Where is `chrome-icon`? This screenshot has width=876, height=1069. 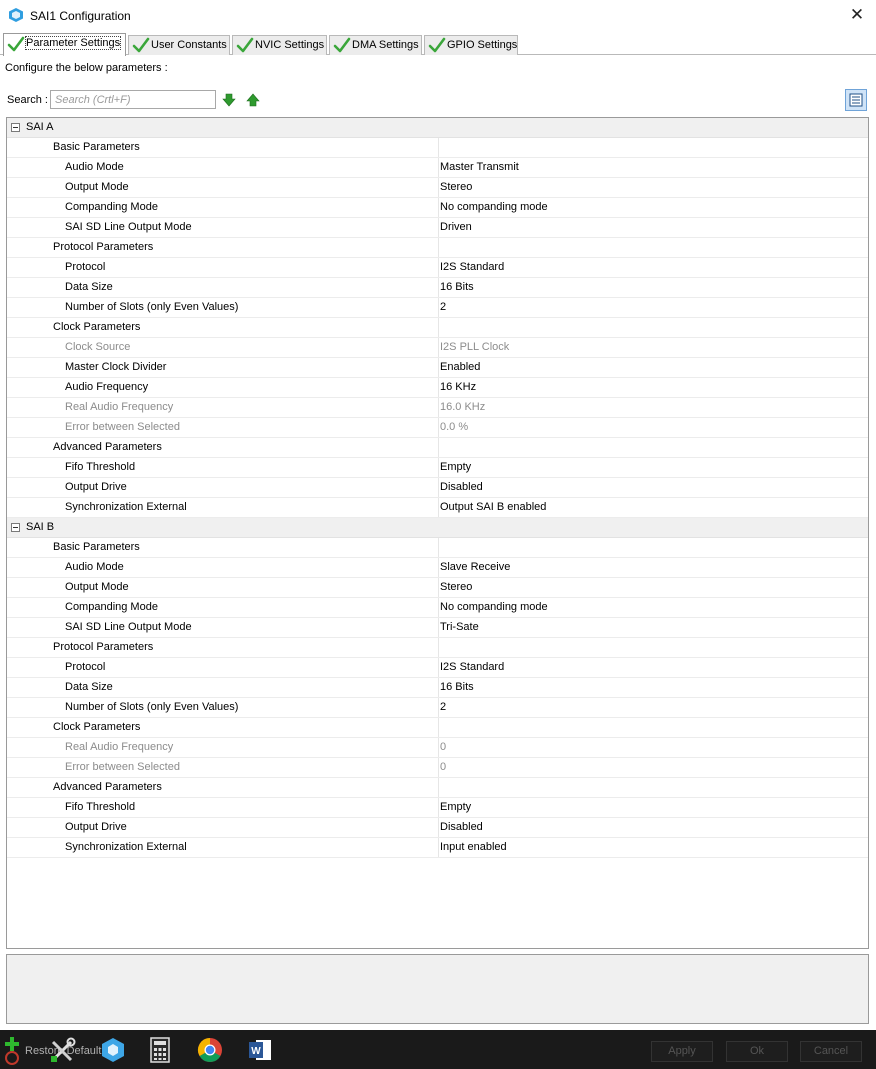 chrome-icon is located at coordinates (210, 1050).